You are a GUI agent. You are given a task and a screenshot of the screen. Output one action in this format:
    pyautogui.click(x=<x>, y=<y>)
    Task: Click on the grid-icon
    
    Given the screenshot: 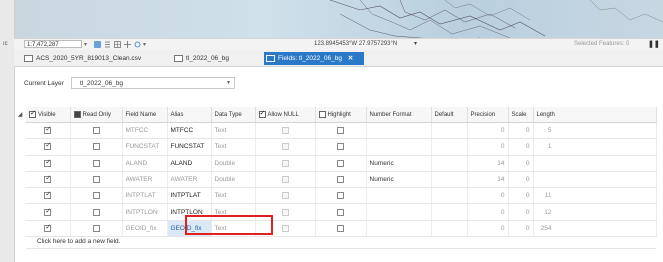 What is the action you would take?
    pyautogui.click(x=97, y=44)
    